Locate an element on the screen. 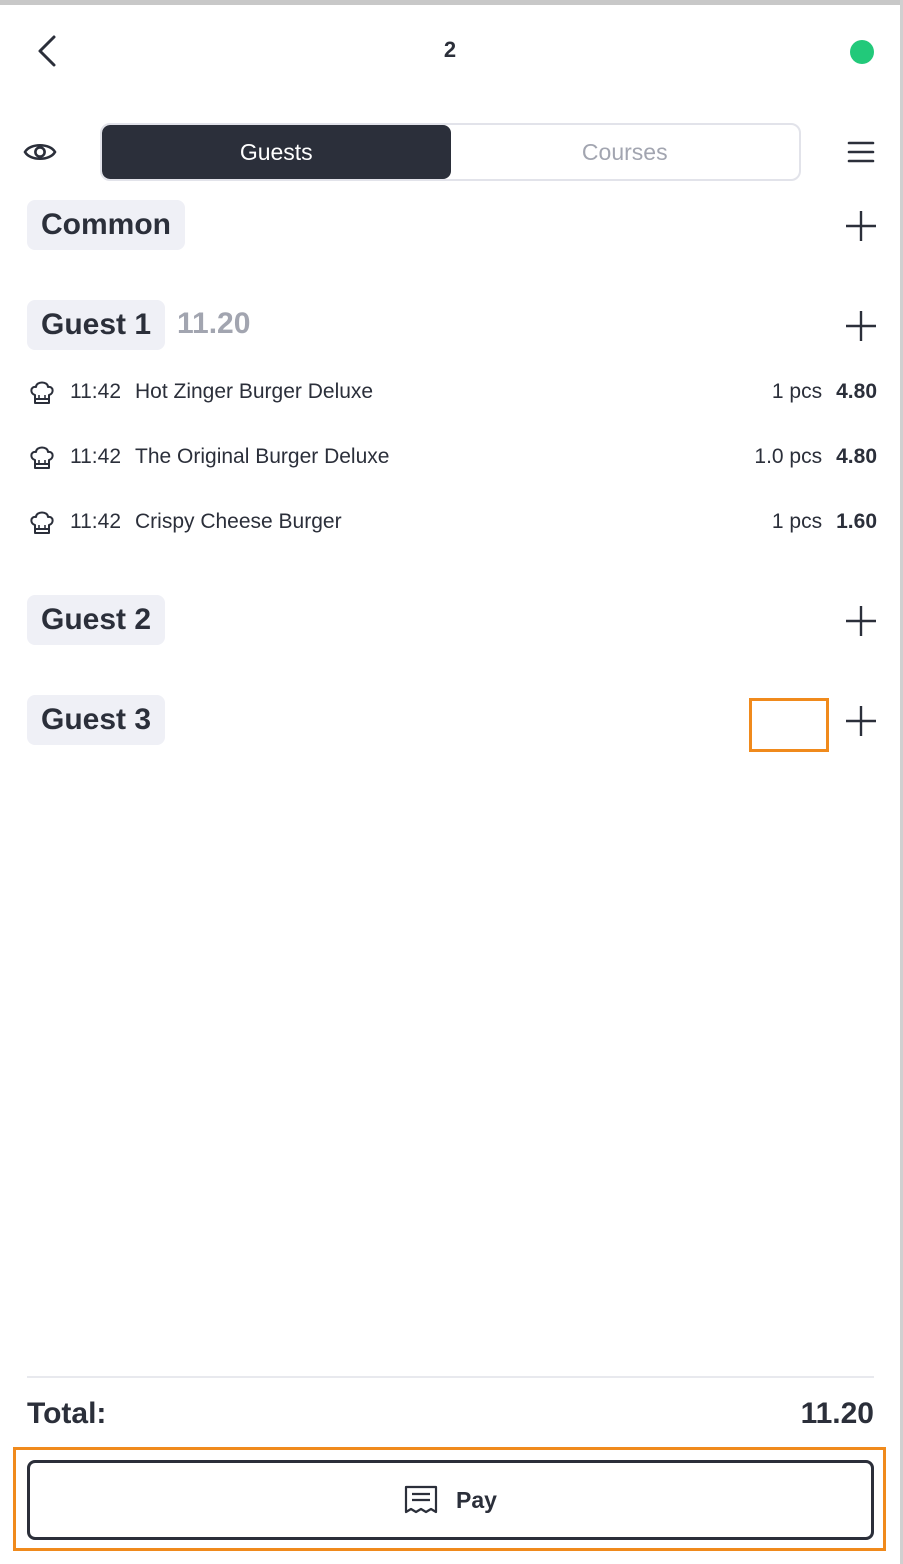 Image resolution: width=903 pixels, height=1564 pixels. tab-courses: Courses is located at coordinates (625, 152).